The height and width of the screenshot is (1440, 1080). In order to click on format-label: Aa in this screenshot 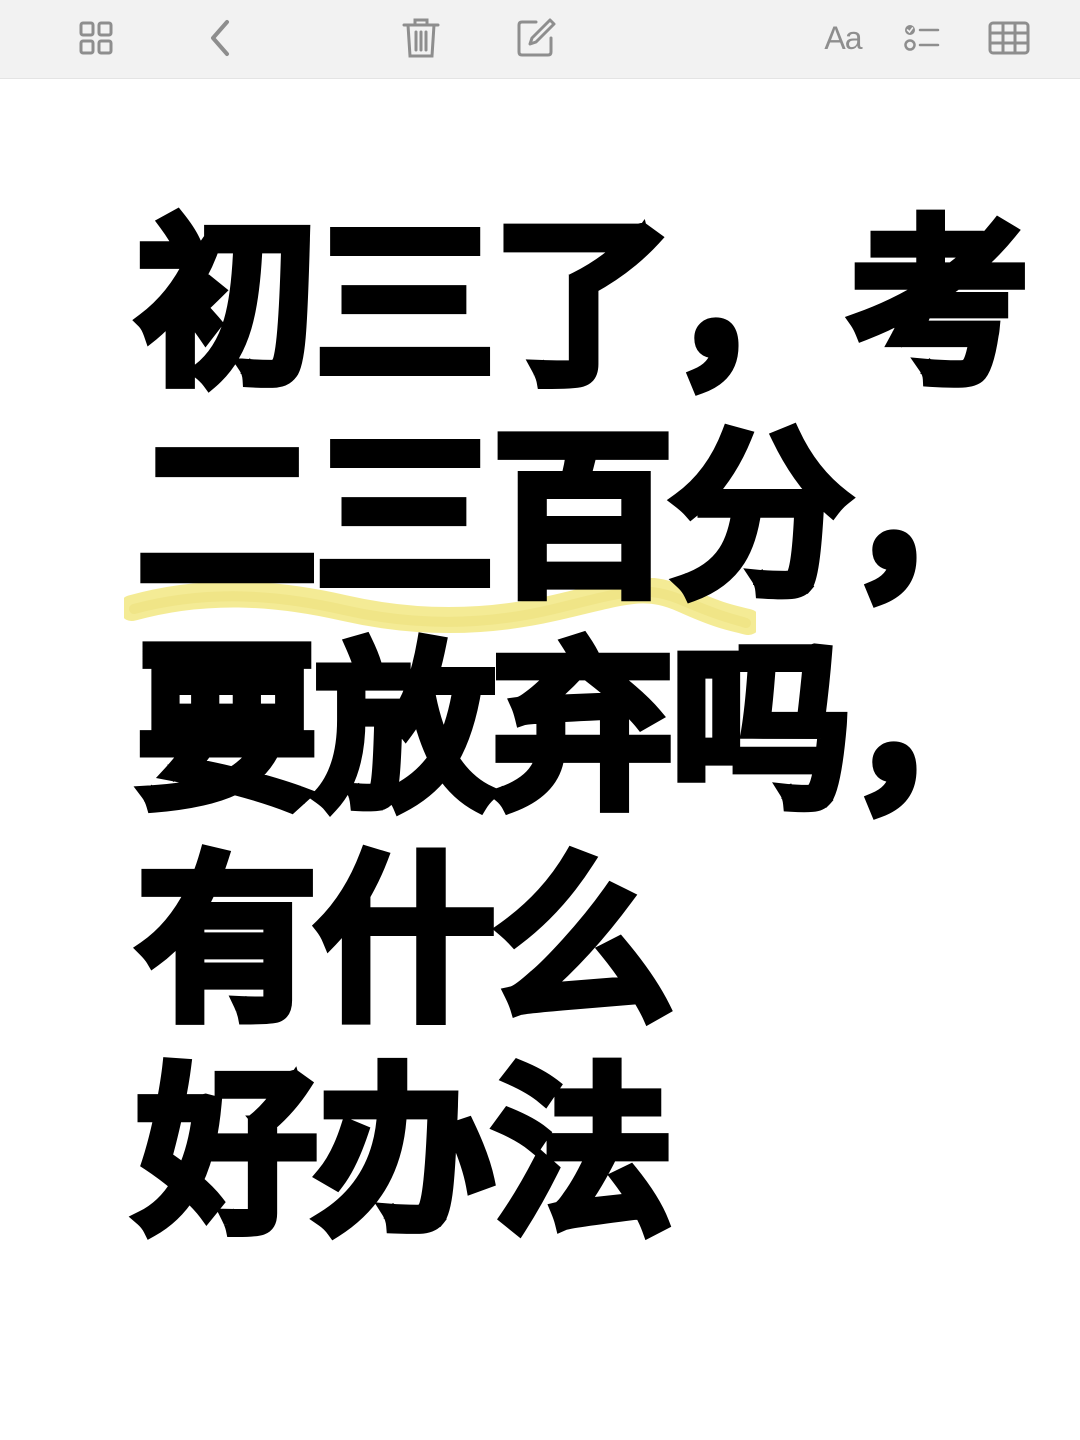, I will do `click(843, 38)`.